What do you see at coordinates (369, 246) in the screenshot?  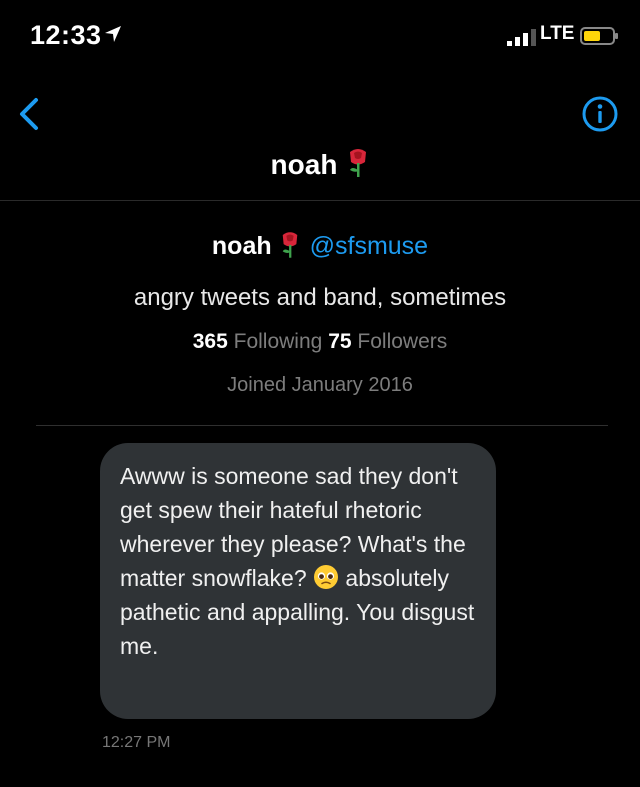 I see `profile-handle-link: @sfsmuse` at bounding box center [369, 246].